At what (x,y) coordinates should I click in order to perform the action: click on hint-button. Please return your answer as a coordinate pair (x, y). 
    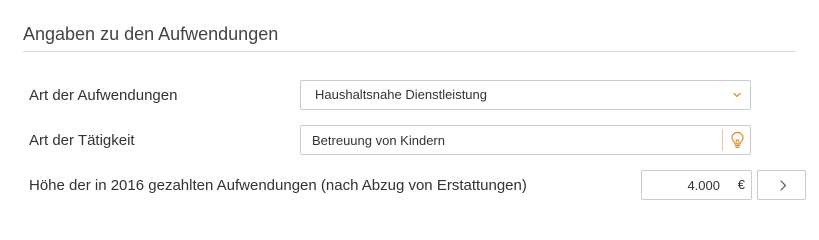
    Looking at the image, I should click on (737, 140).